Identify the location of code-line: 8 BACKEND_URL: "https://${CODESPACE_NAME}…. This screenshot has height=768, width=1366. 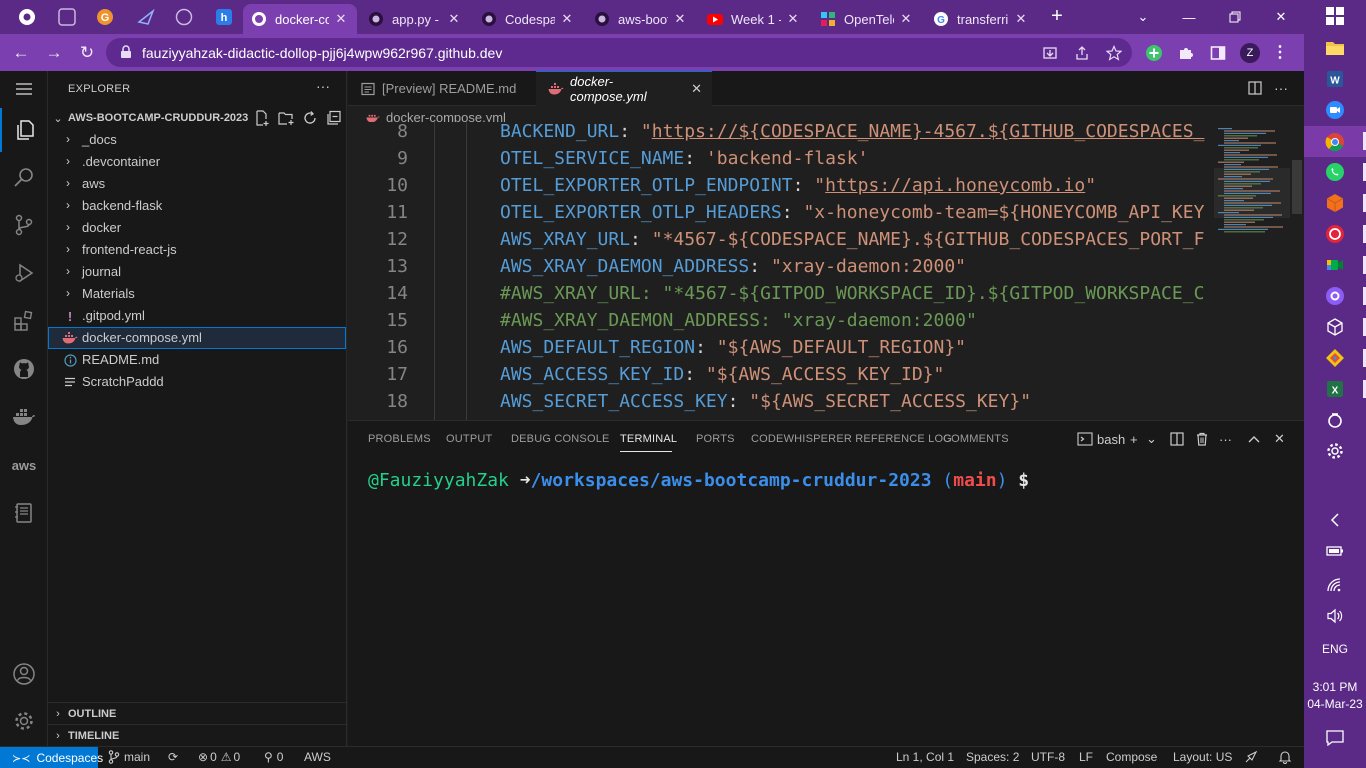
(780, 133).